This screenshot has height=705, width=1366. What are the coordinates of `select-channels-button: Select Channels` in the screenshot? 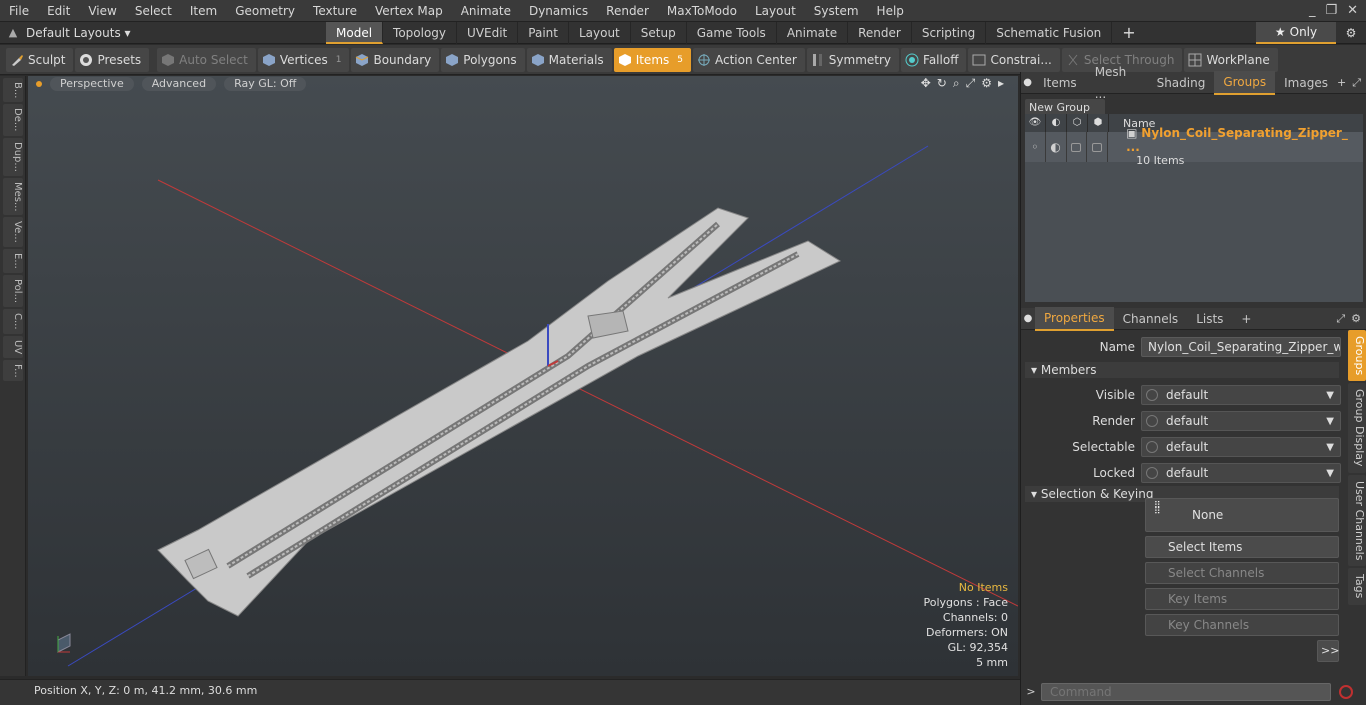 It's located at (1242, 573).